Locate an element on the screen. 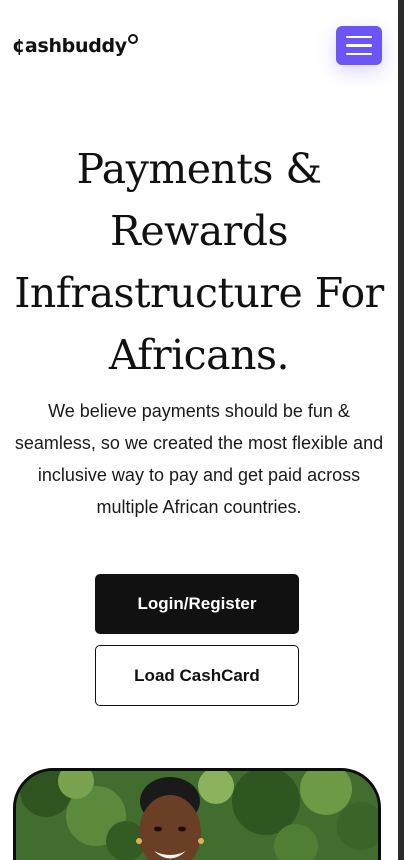 The height and width of the screenshot is (860, 404). hero-title-line: Infrastructure For is located at coordinates (199, 293).